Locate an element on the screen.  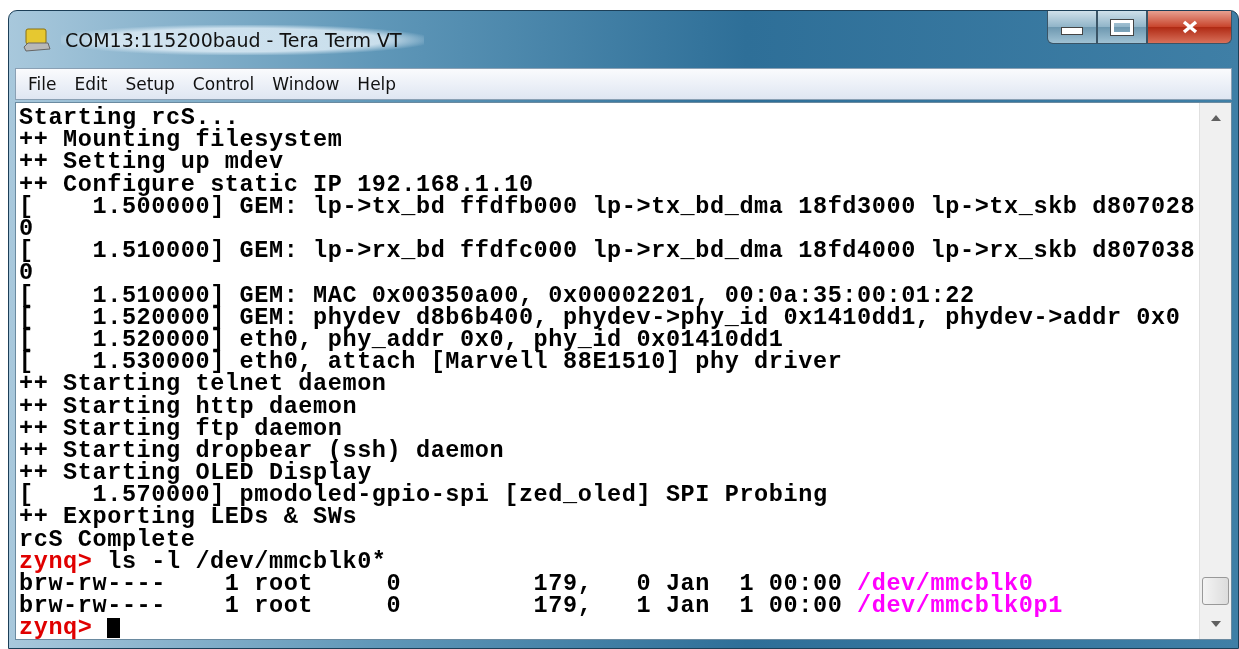
scrollbar-thumb is located at coordinates (1215, 591).